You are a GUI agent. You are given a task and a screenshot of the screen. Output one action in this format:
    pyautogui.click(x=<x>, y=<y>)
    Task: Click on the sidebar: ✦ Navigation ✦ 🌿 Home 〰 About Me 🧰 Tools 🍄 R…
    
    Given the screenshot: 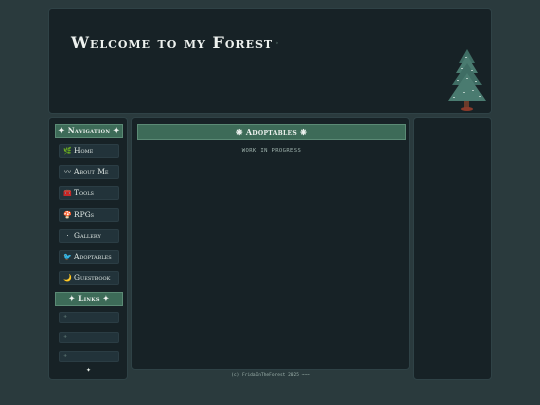 What is the action you would take?
    pyautogui.click(x=88, y=248)
    